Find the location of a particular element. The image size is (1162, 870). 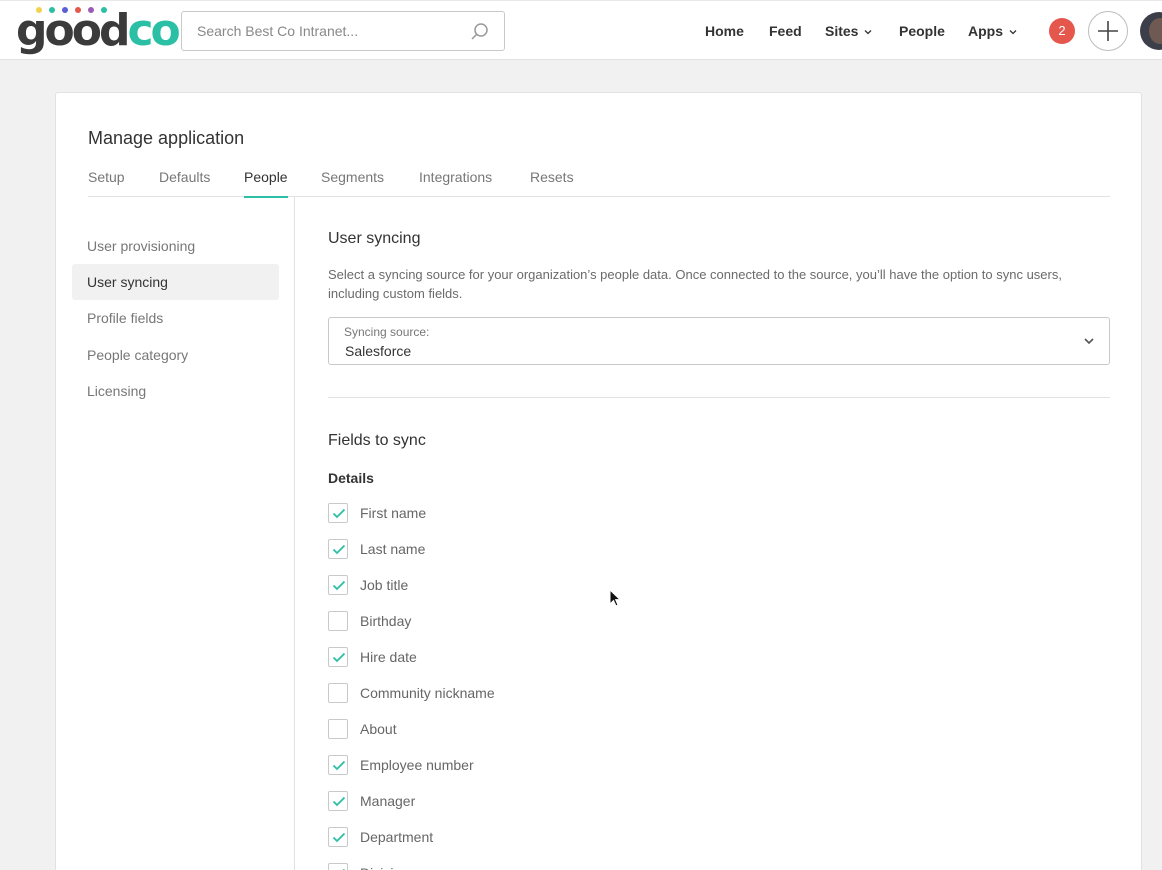

nav-sites: Sites is located at coordinates (848, 31).